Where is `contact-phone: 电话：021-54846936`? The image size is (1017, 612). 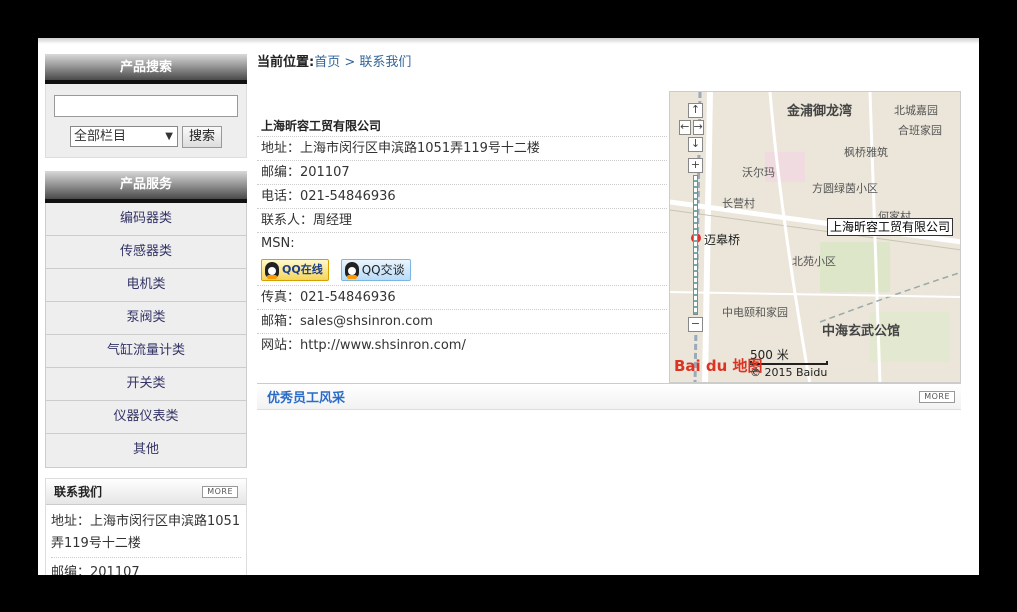 contact-phone: 电话：021-54846936 is located at coordinates (462, 197).